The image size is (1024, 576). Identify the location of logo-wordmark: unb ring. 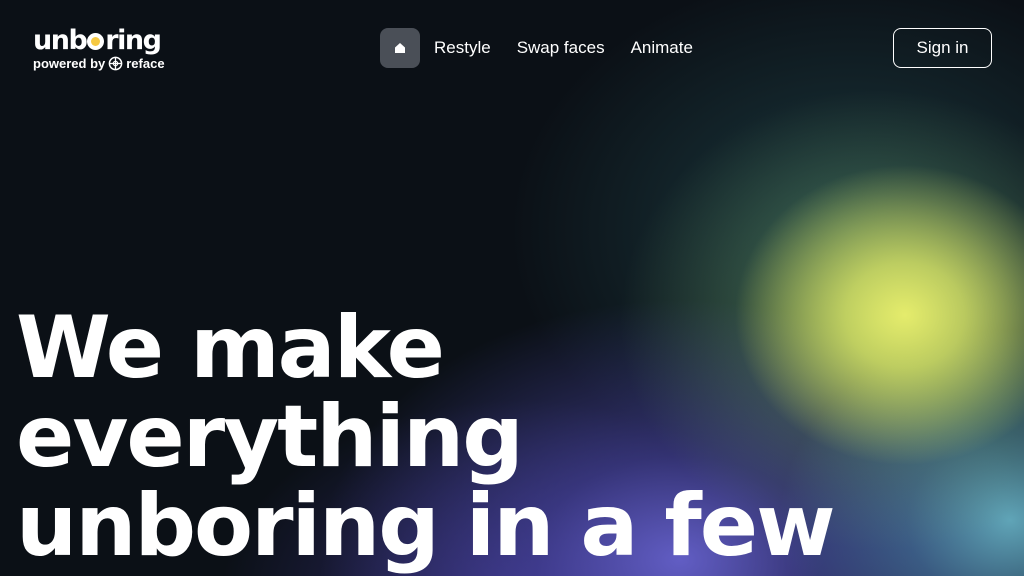
(118, 41).